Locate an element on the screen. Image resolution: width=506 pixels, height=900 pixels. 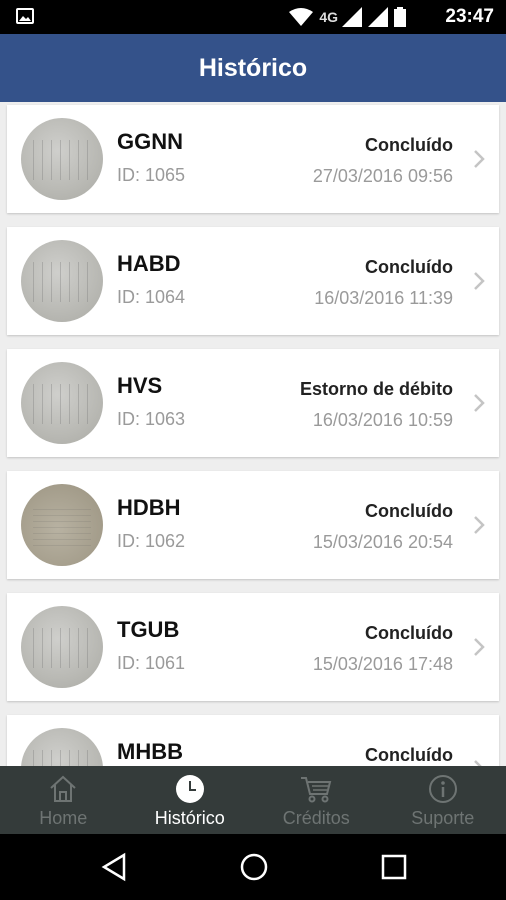
transaction-id: ID: 1064 is located at coordinates (151, 297).